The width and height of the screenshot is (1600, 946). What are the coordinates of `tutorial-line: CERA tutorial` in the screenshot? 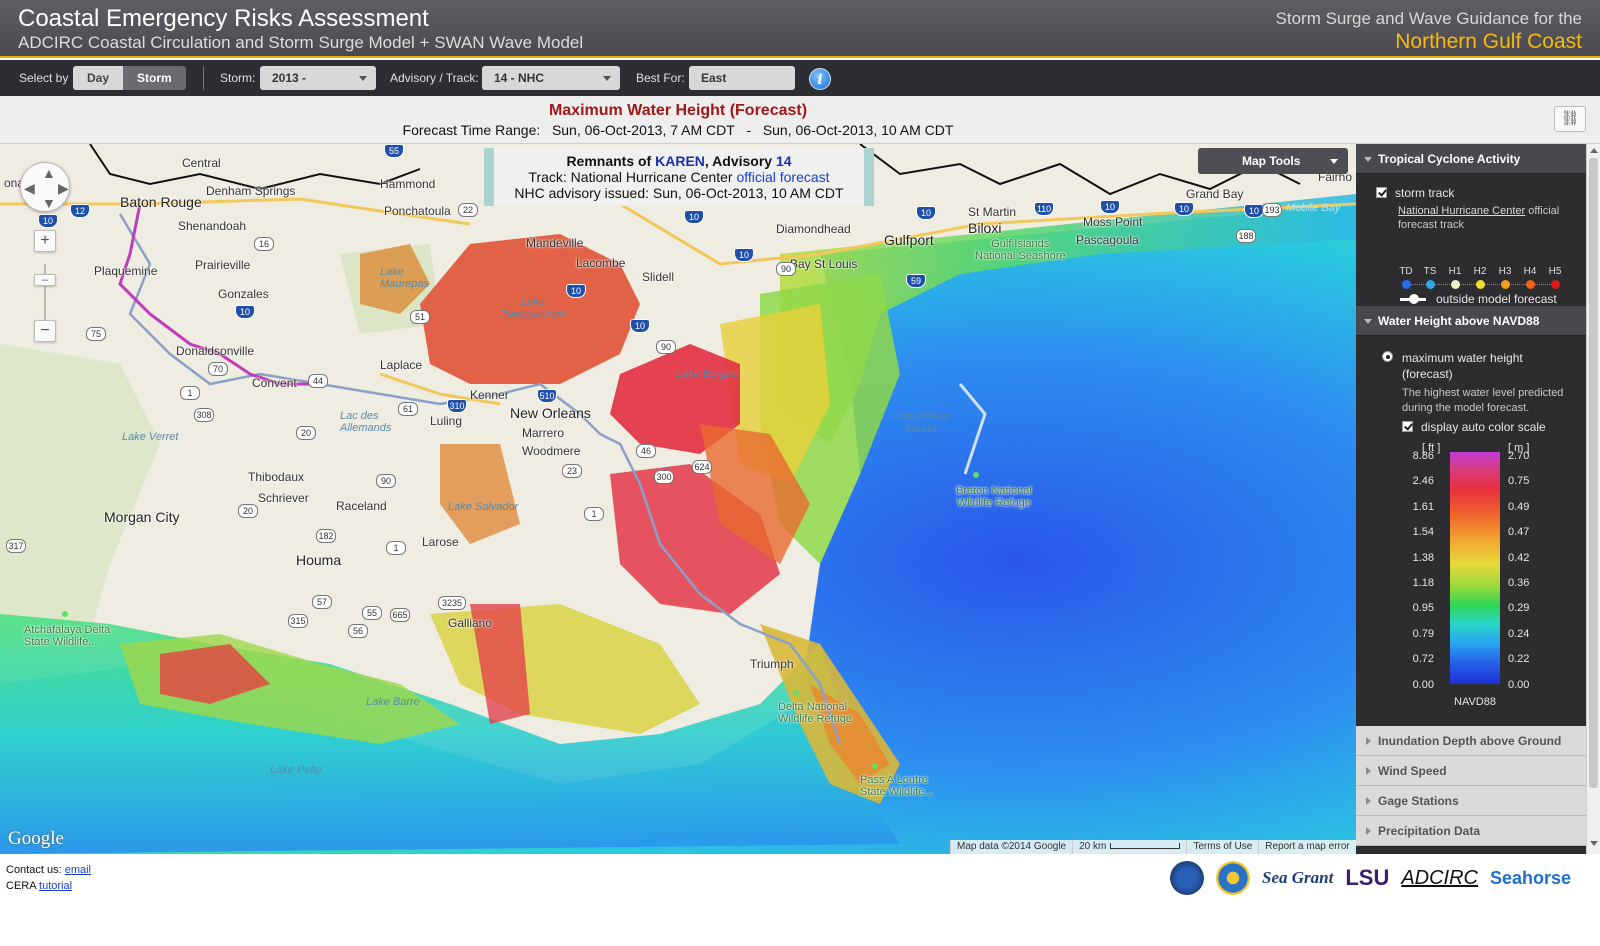 It's located at (39, 886).